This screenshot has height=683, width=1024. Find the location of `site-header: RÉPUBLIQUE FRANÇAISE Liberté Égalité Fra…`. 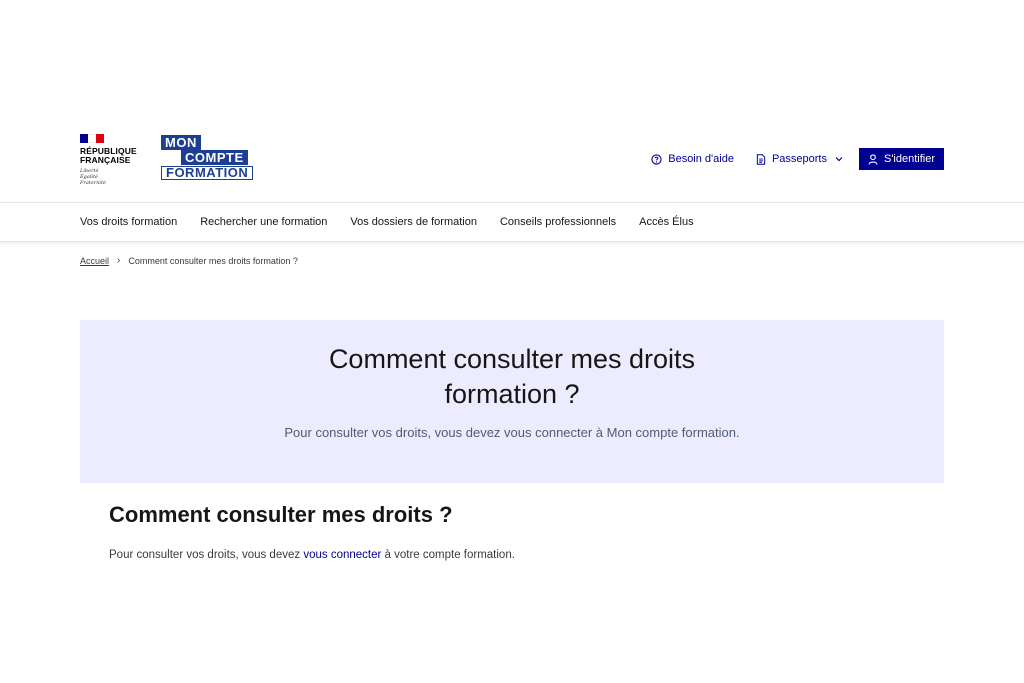

site-header: RÉPUBLIQUE FRANÇAISE Liberté Égalité Fra… is located at coordinates (512, 161).